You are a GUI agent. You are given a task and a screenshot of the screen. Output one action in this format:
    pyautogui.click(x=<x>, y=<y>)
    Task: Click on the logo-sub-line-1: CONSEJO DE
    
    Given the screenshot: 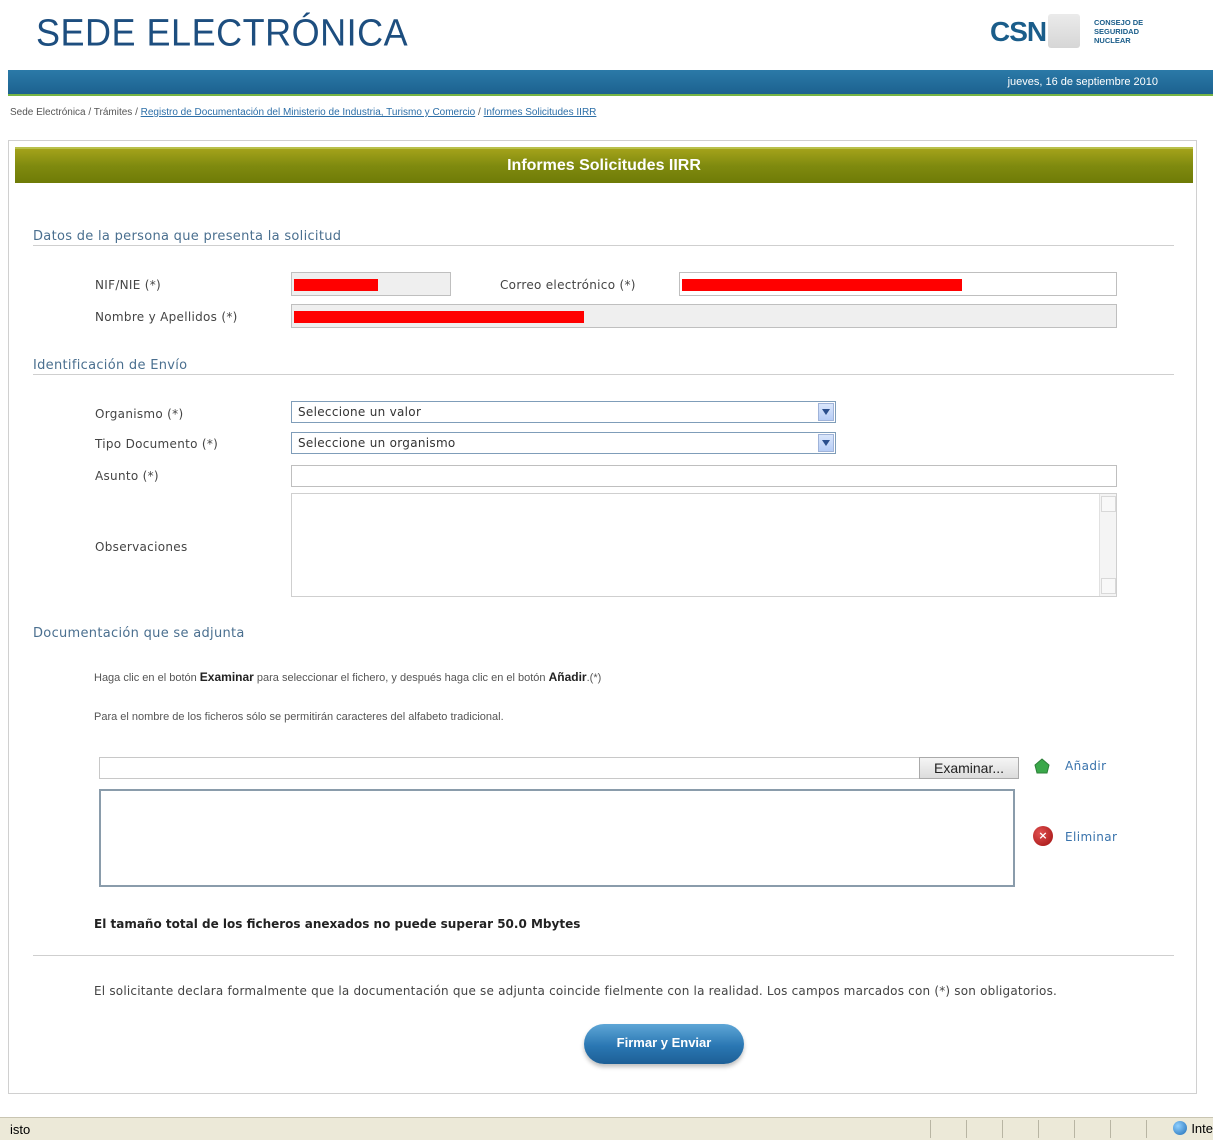 What is the action you would take?
    pyautogui.click(x=1119, y=22)
    